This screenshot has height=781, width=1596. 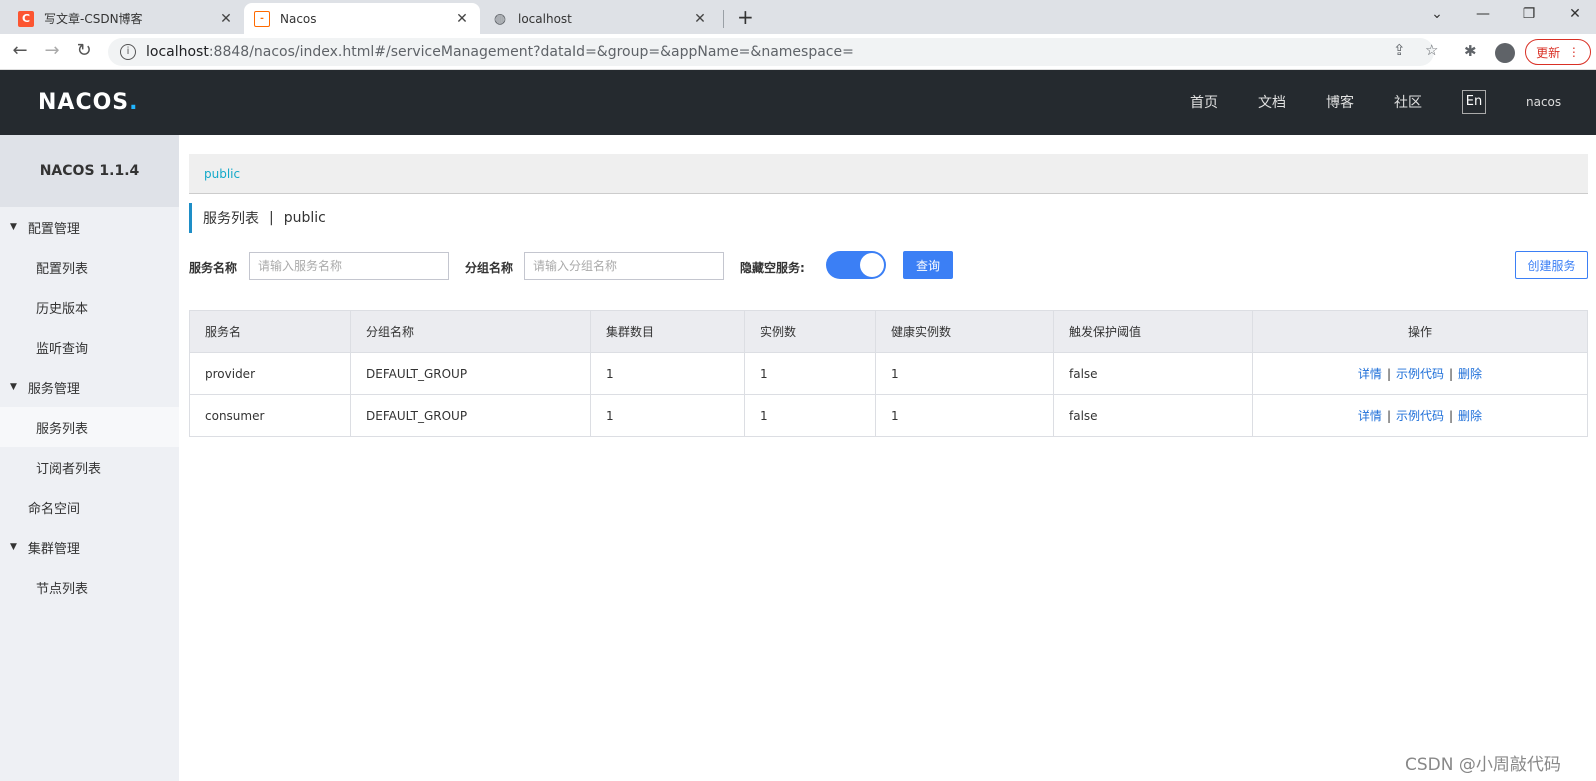 I want to click on bookmark-star-icon: ☆, so click(x=1431, y=50).